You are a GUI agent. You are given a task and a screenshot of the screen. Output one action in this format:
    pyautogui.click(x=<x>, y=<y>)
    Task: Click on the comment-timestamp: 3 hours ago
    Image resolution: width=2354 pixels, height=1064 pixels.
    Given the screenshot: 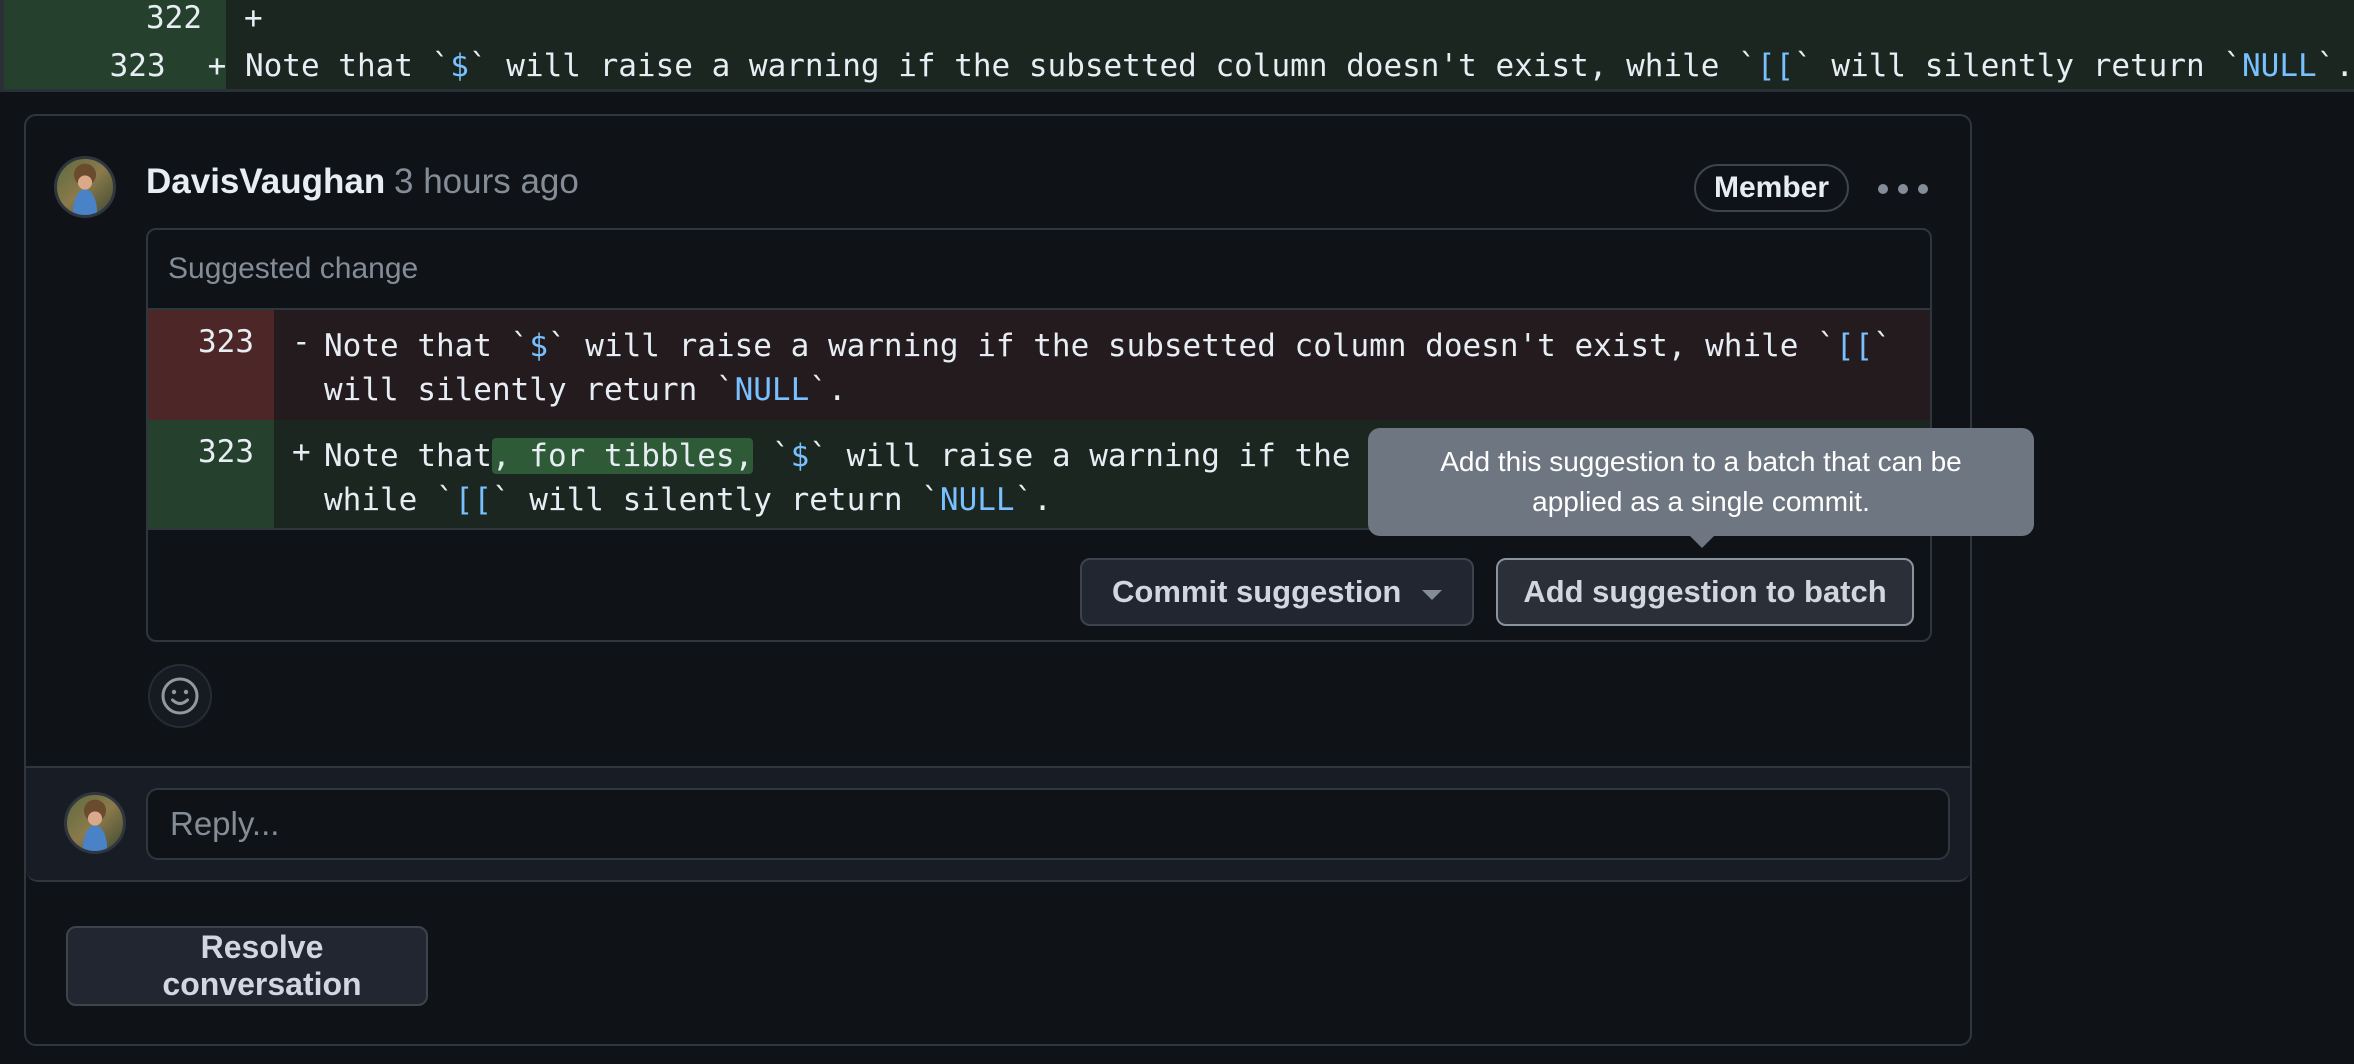 What is the action you would take?
    pyautogui.click(x=486, y=182)
    